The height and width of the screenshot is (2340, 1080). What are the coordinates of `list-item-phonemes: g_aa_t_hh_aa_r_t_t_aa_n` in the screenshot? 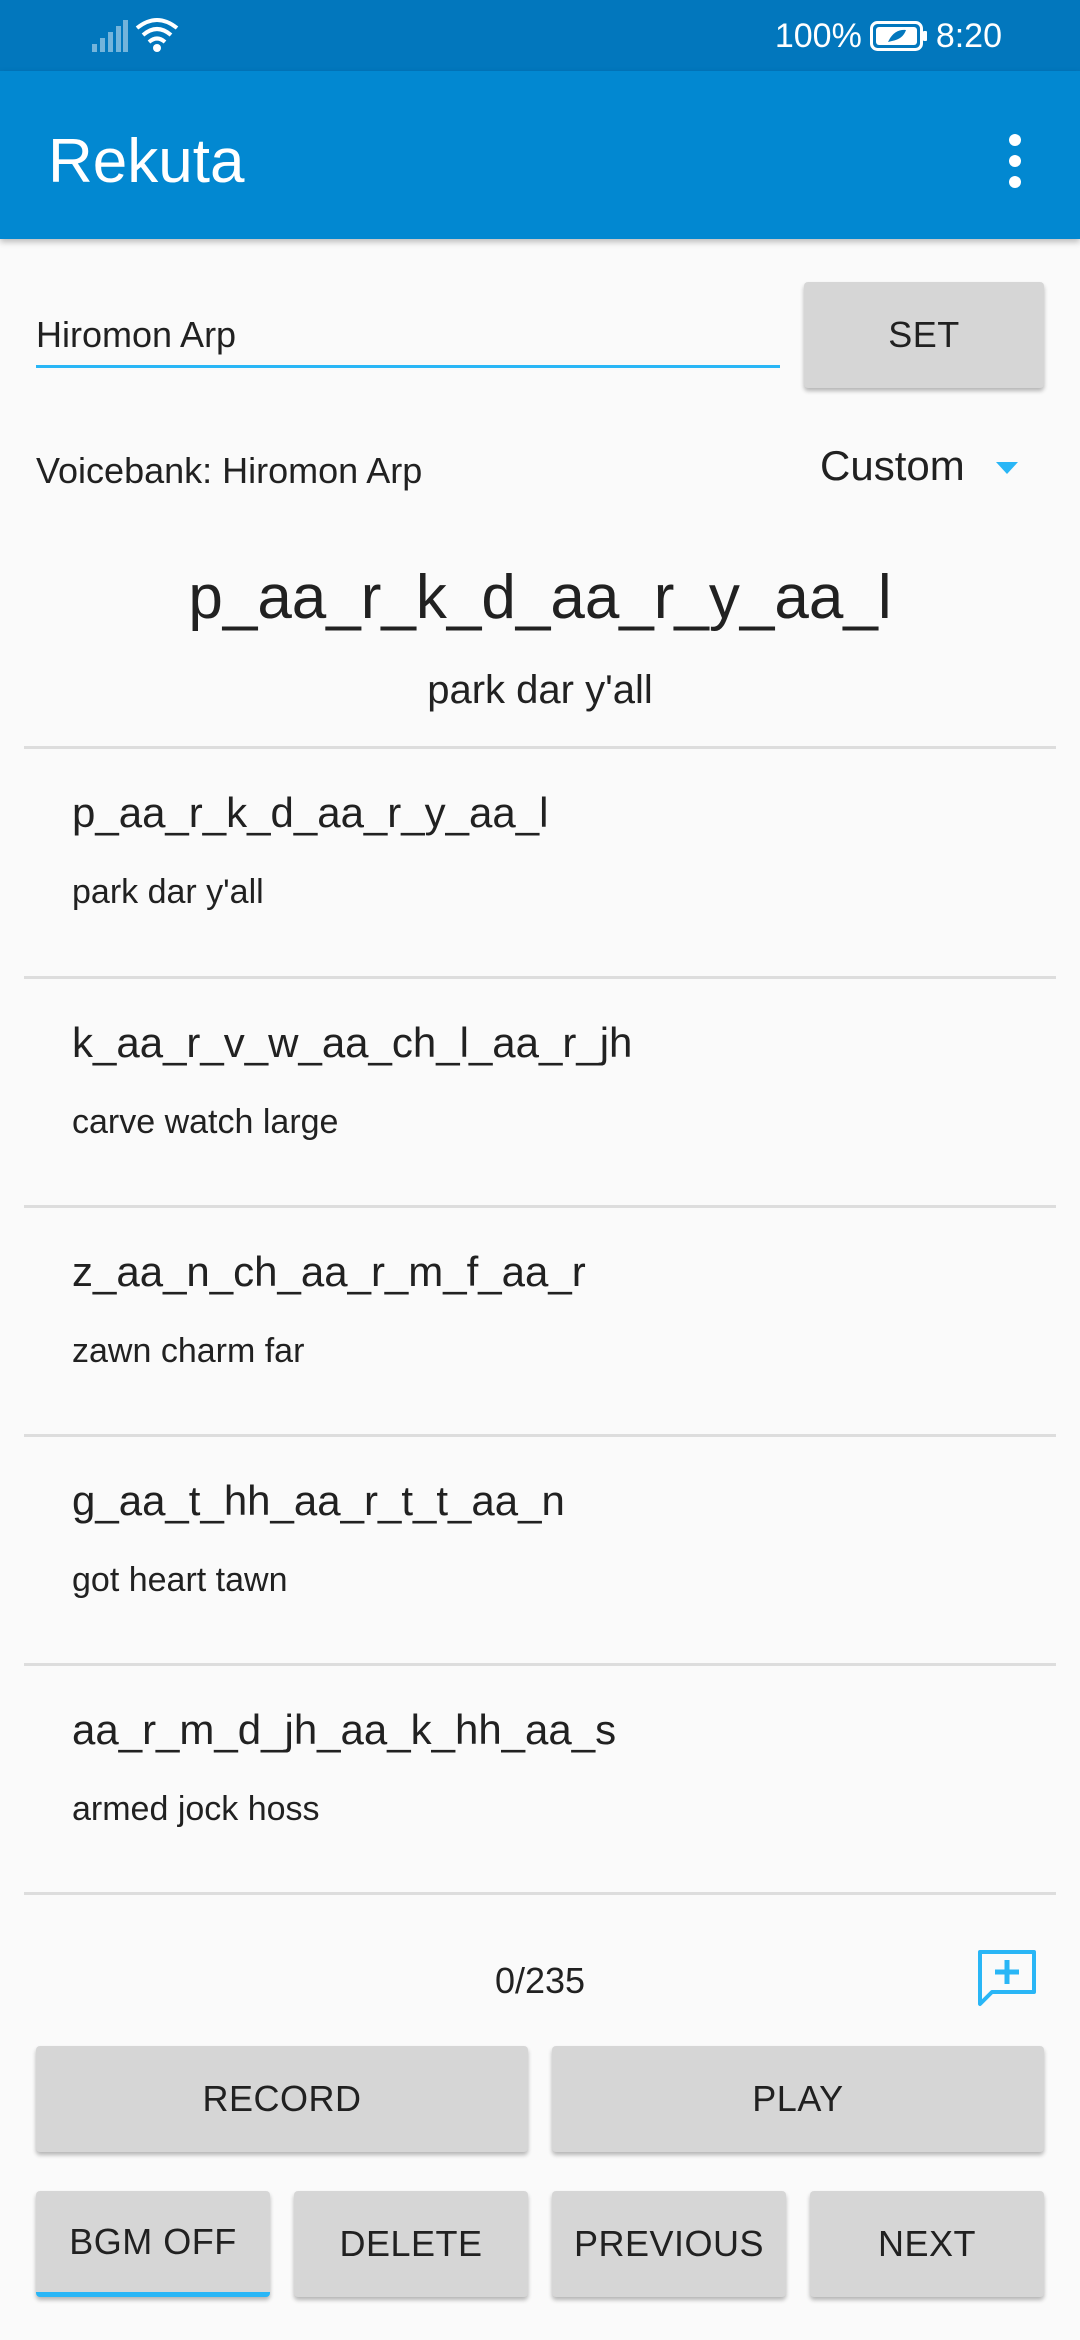 It's located at (318, 1500).